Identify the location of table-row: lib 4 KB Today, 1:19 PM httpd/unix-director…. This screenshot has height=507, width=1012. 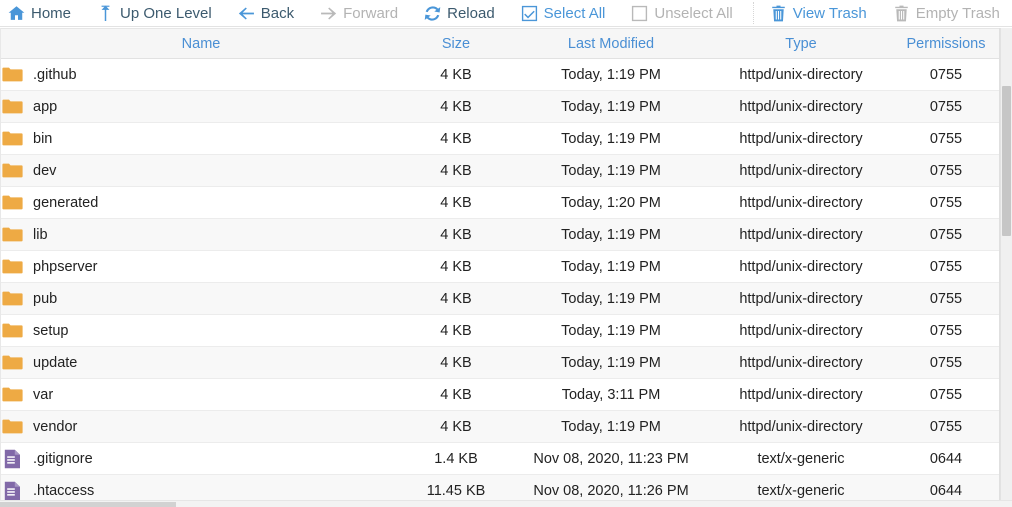
(500, 234).